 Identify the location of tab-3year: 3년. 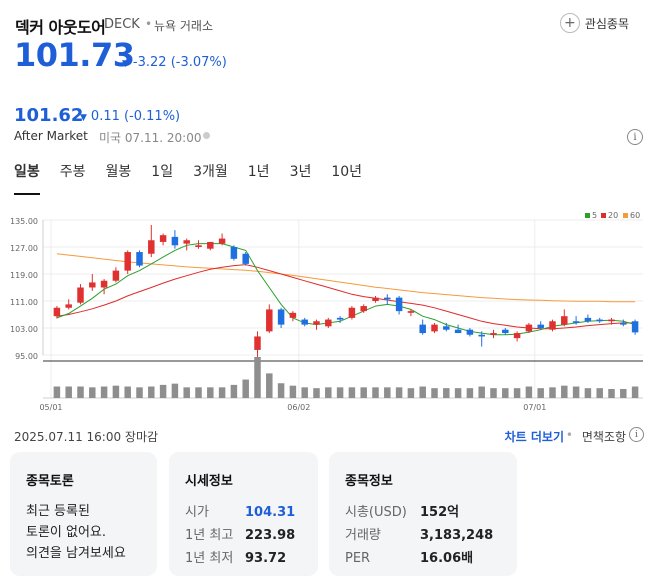
(301, 178).